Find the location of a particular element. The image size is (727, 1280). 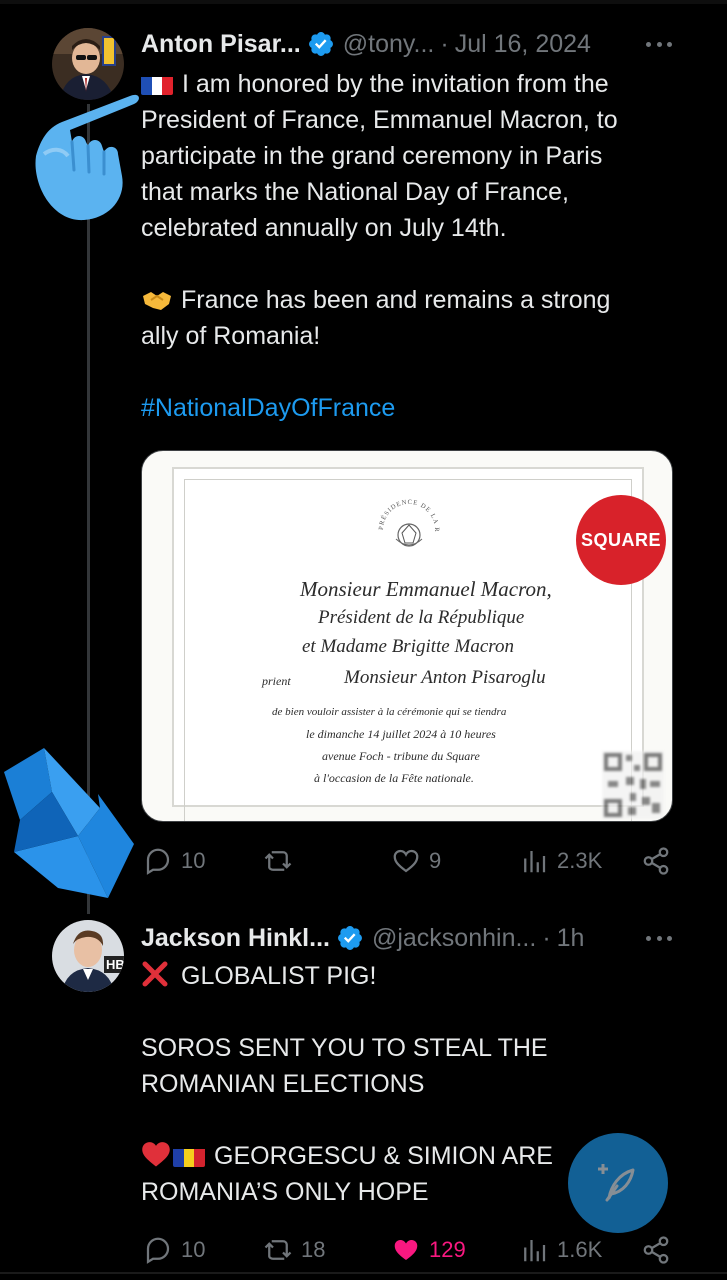

hashtag-link: #NationalDayOfFrance is located at coordinates (411, 408).